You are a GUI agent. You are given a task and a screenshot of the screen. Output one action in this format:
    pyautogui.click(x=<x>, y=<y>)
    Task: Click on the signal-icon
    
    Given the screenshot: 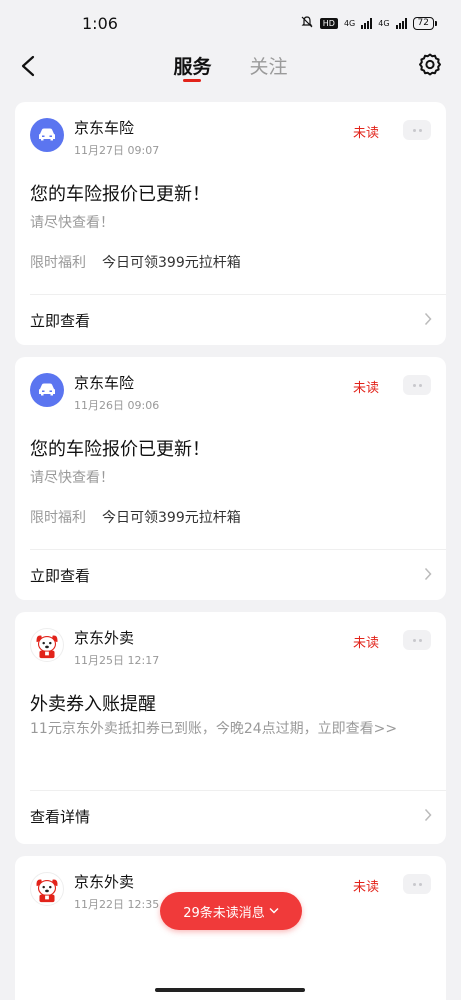 What is the action you would take?
    pyautogui.click(x=367, y=23)
    